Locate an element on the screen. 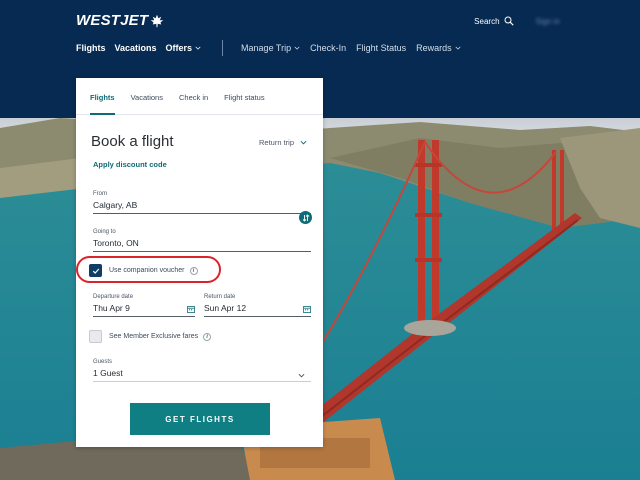 The height and width of the screenshot is (480, 640). nav-manage-trip-label: Manage Trip is located at coordinates (266, 48).